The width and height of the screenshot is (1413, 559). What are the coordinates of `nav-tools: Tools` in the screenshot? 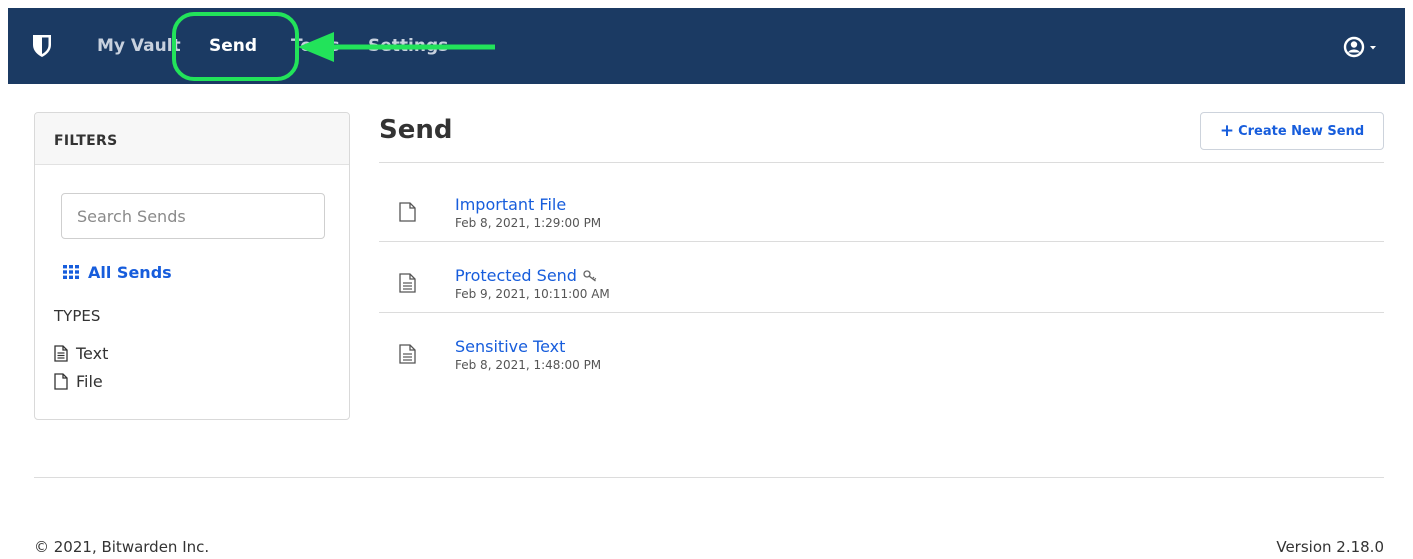 It's located at (315, 46).